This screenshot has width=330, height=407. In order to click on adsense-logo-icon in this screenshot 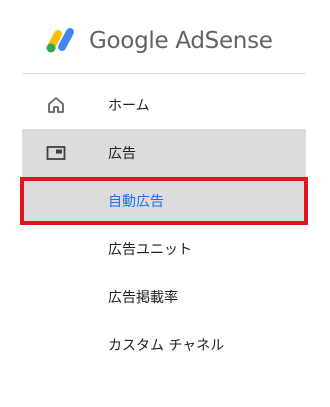, I will do `click(62, 40)`.